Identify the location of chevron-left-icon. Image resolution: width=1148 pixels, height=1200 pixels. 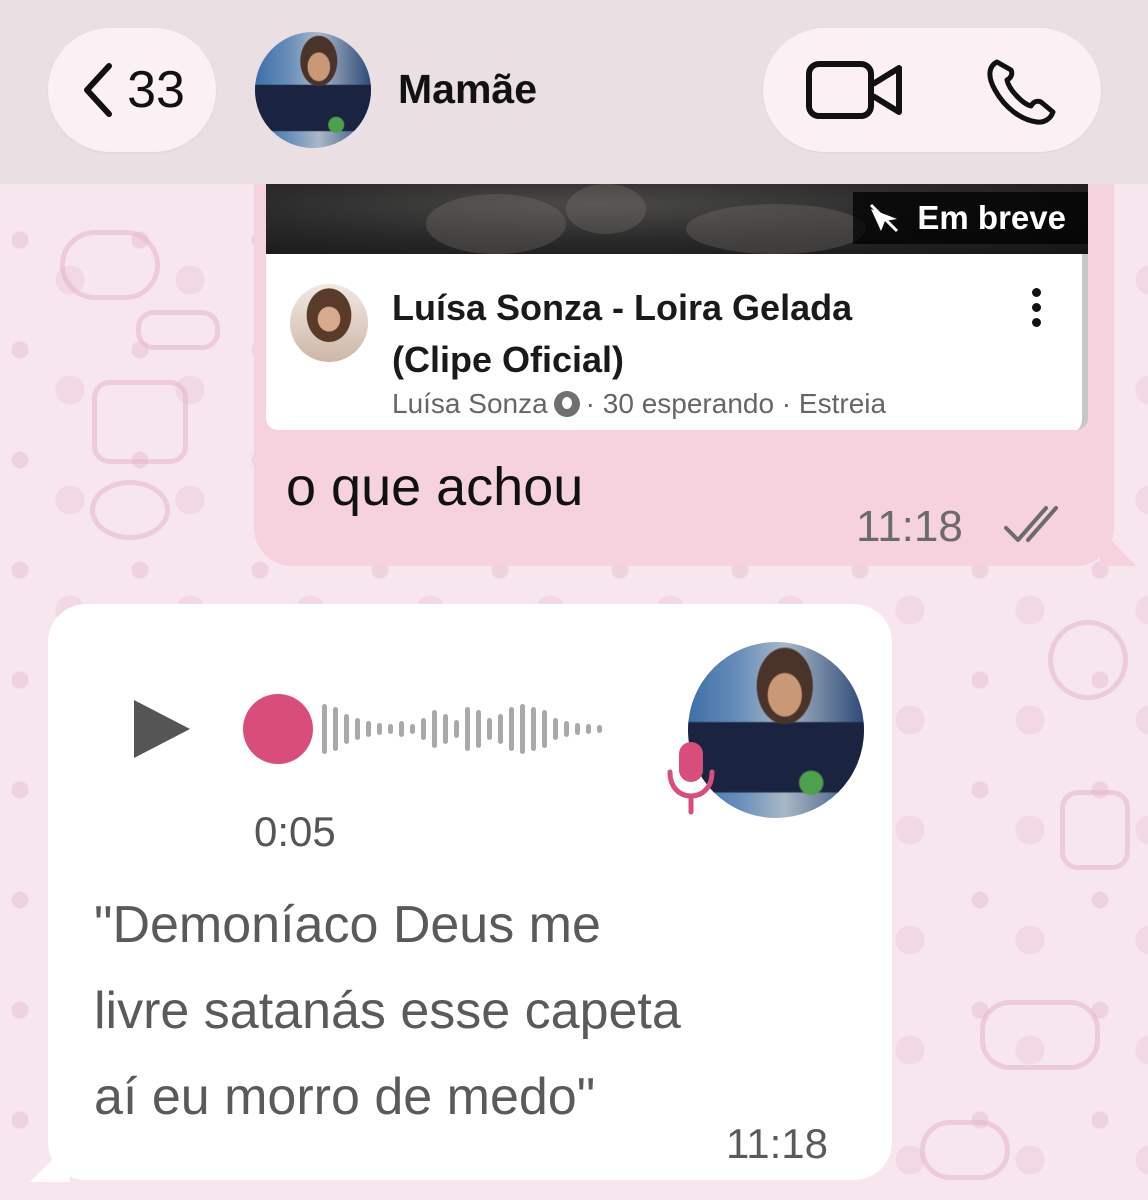
(98, 90).